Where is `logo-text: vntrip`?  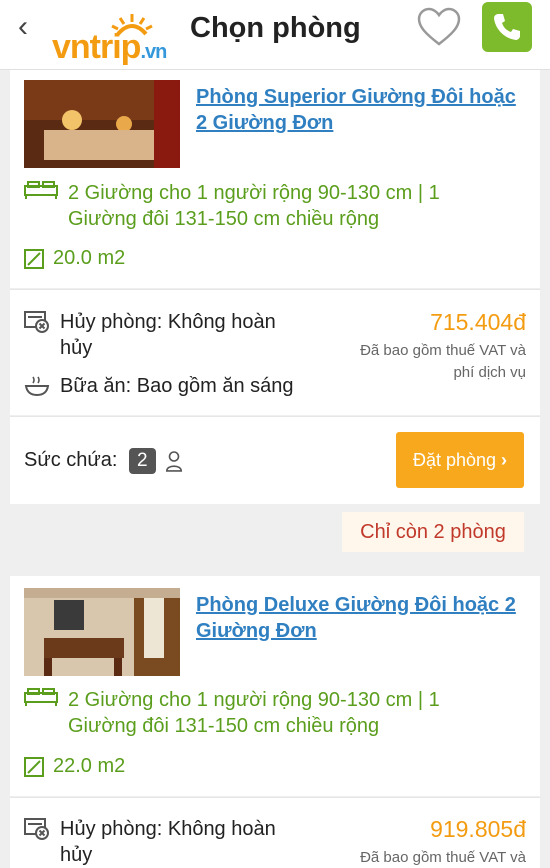 logo-text: vntrip is located at coordinates (96, 47).